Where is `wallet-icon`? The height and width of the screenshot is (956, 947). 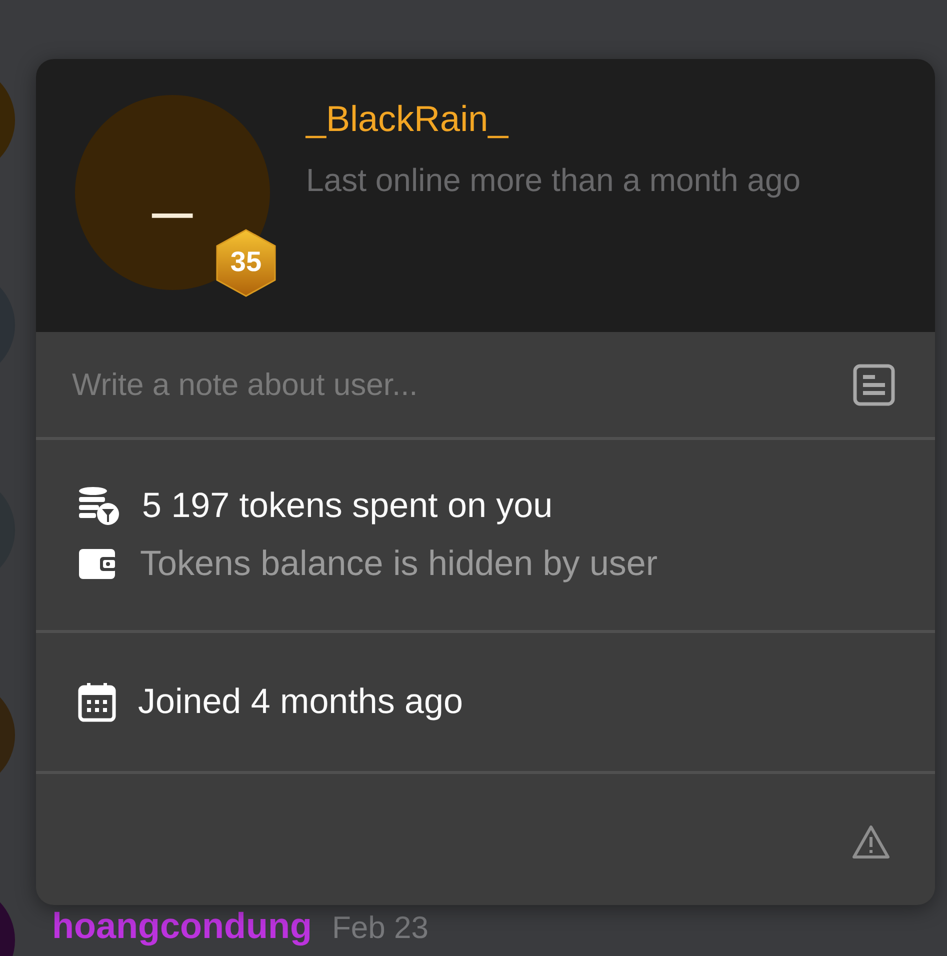 wallet-icon is located at coordinates (98, 564).